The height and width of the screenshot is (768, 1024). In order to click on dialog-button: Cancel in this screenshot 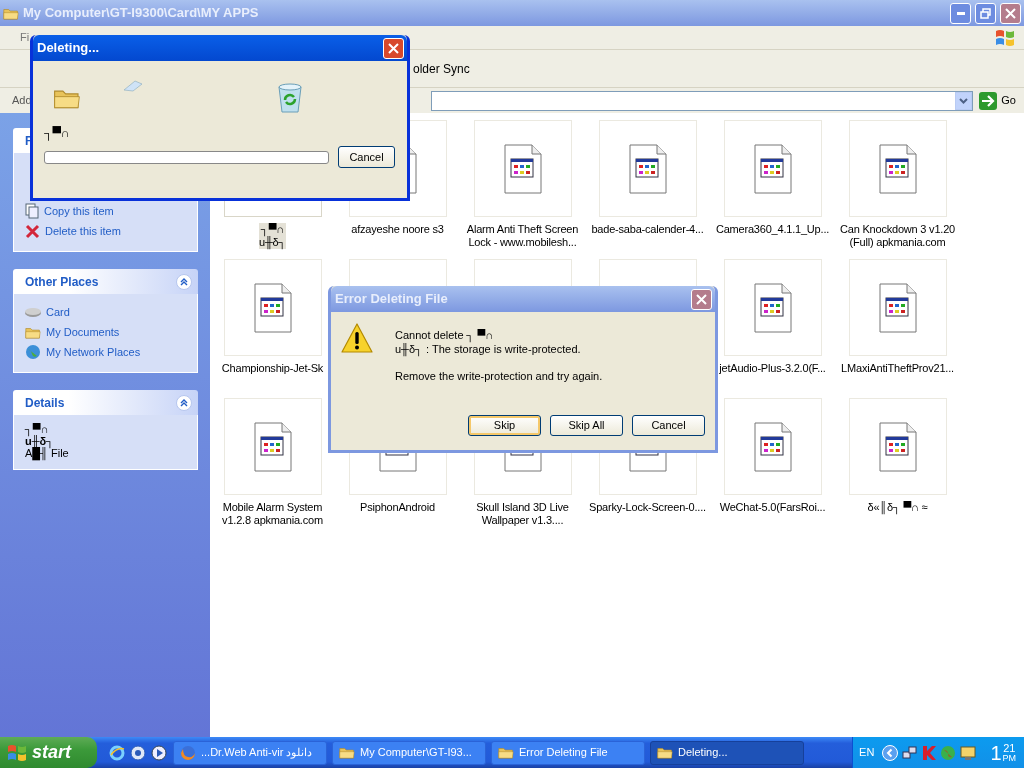, I will do `click(668, 425)`.